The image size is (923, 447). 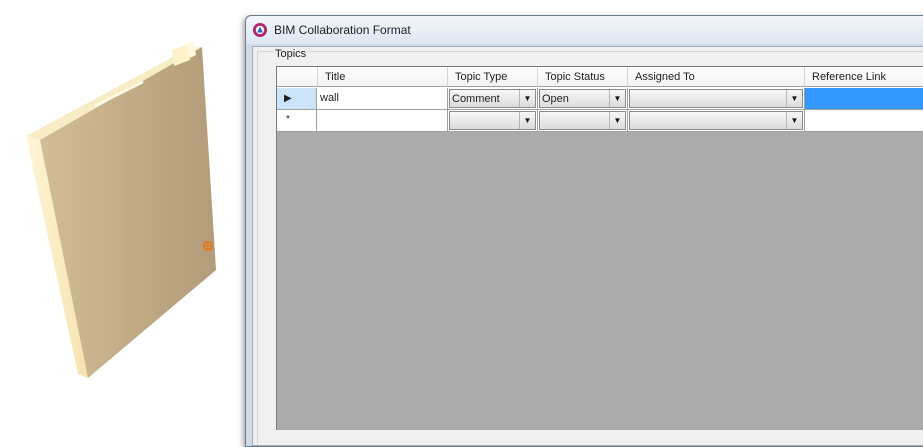 I want to click on column-header-assigned-to: Assigned To, so click(x=716, y=77).